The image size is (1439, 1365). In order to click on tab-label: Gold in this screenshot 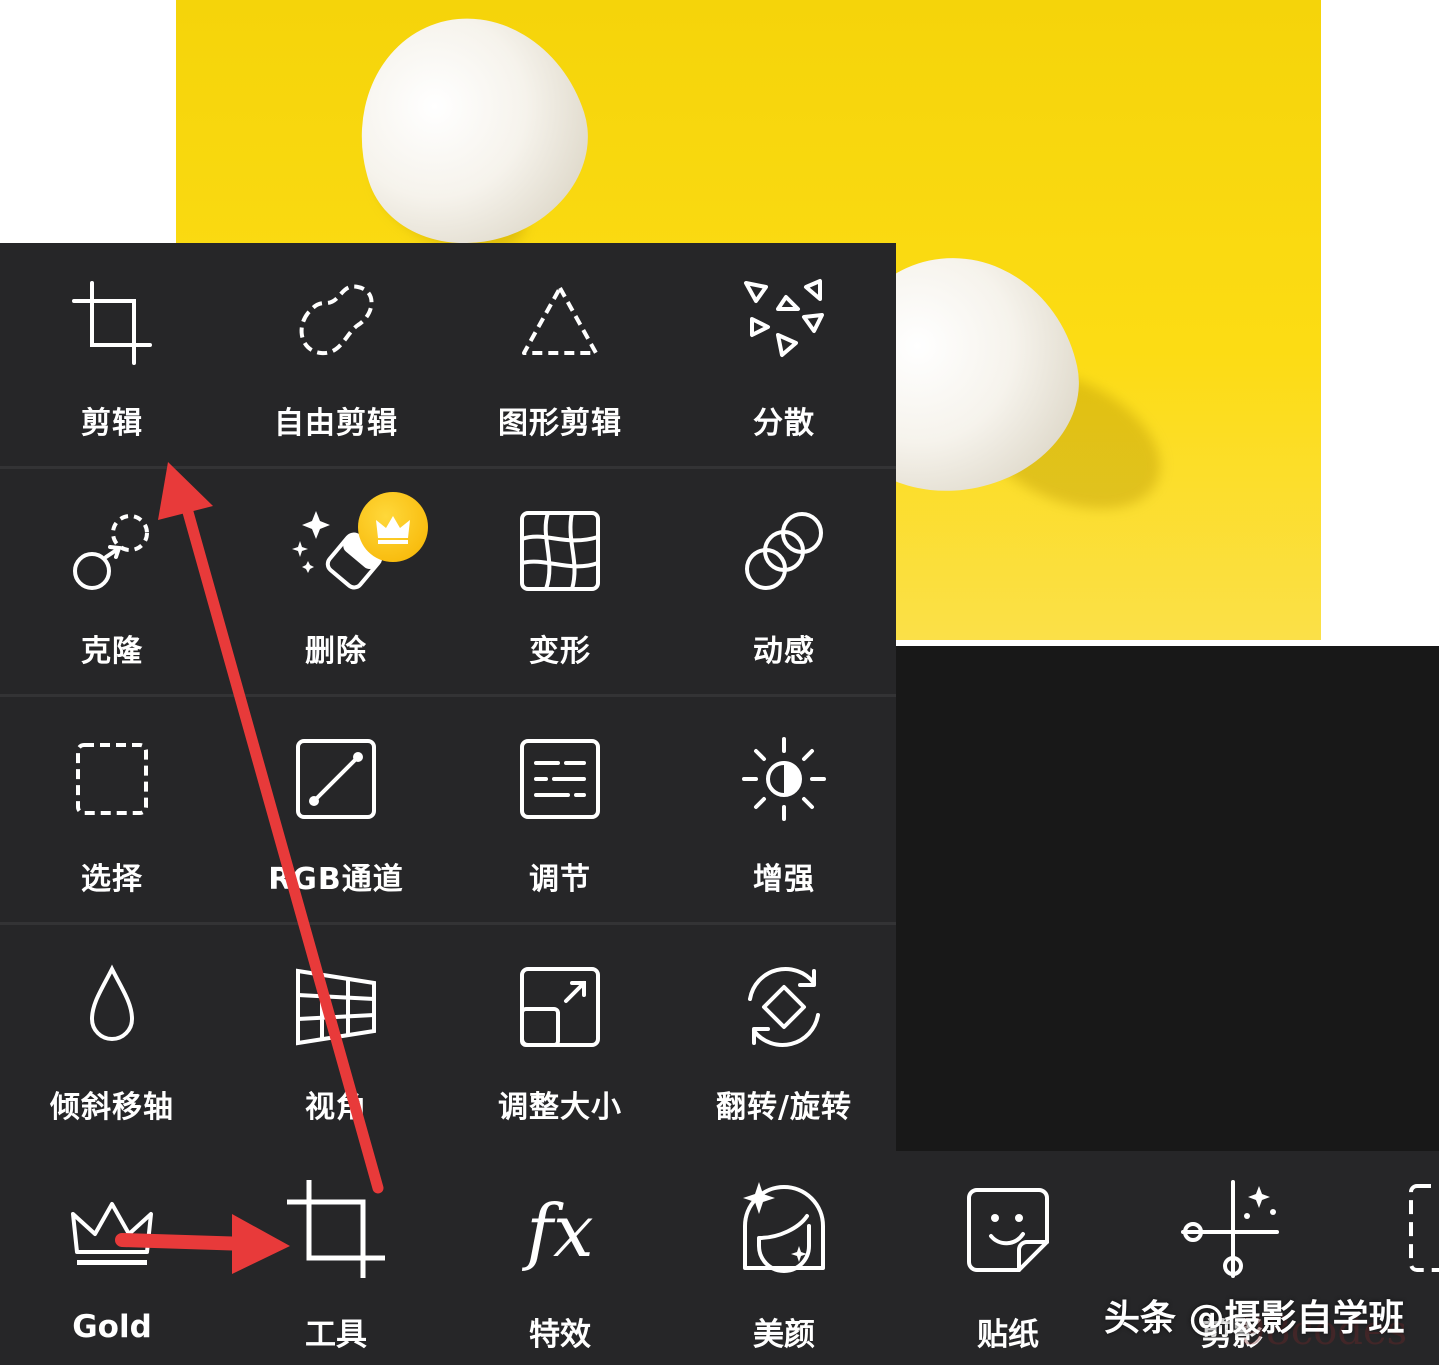, I will do `click(112, 1327)`.